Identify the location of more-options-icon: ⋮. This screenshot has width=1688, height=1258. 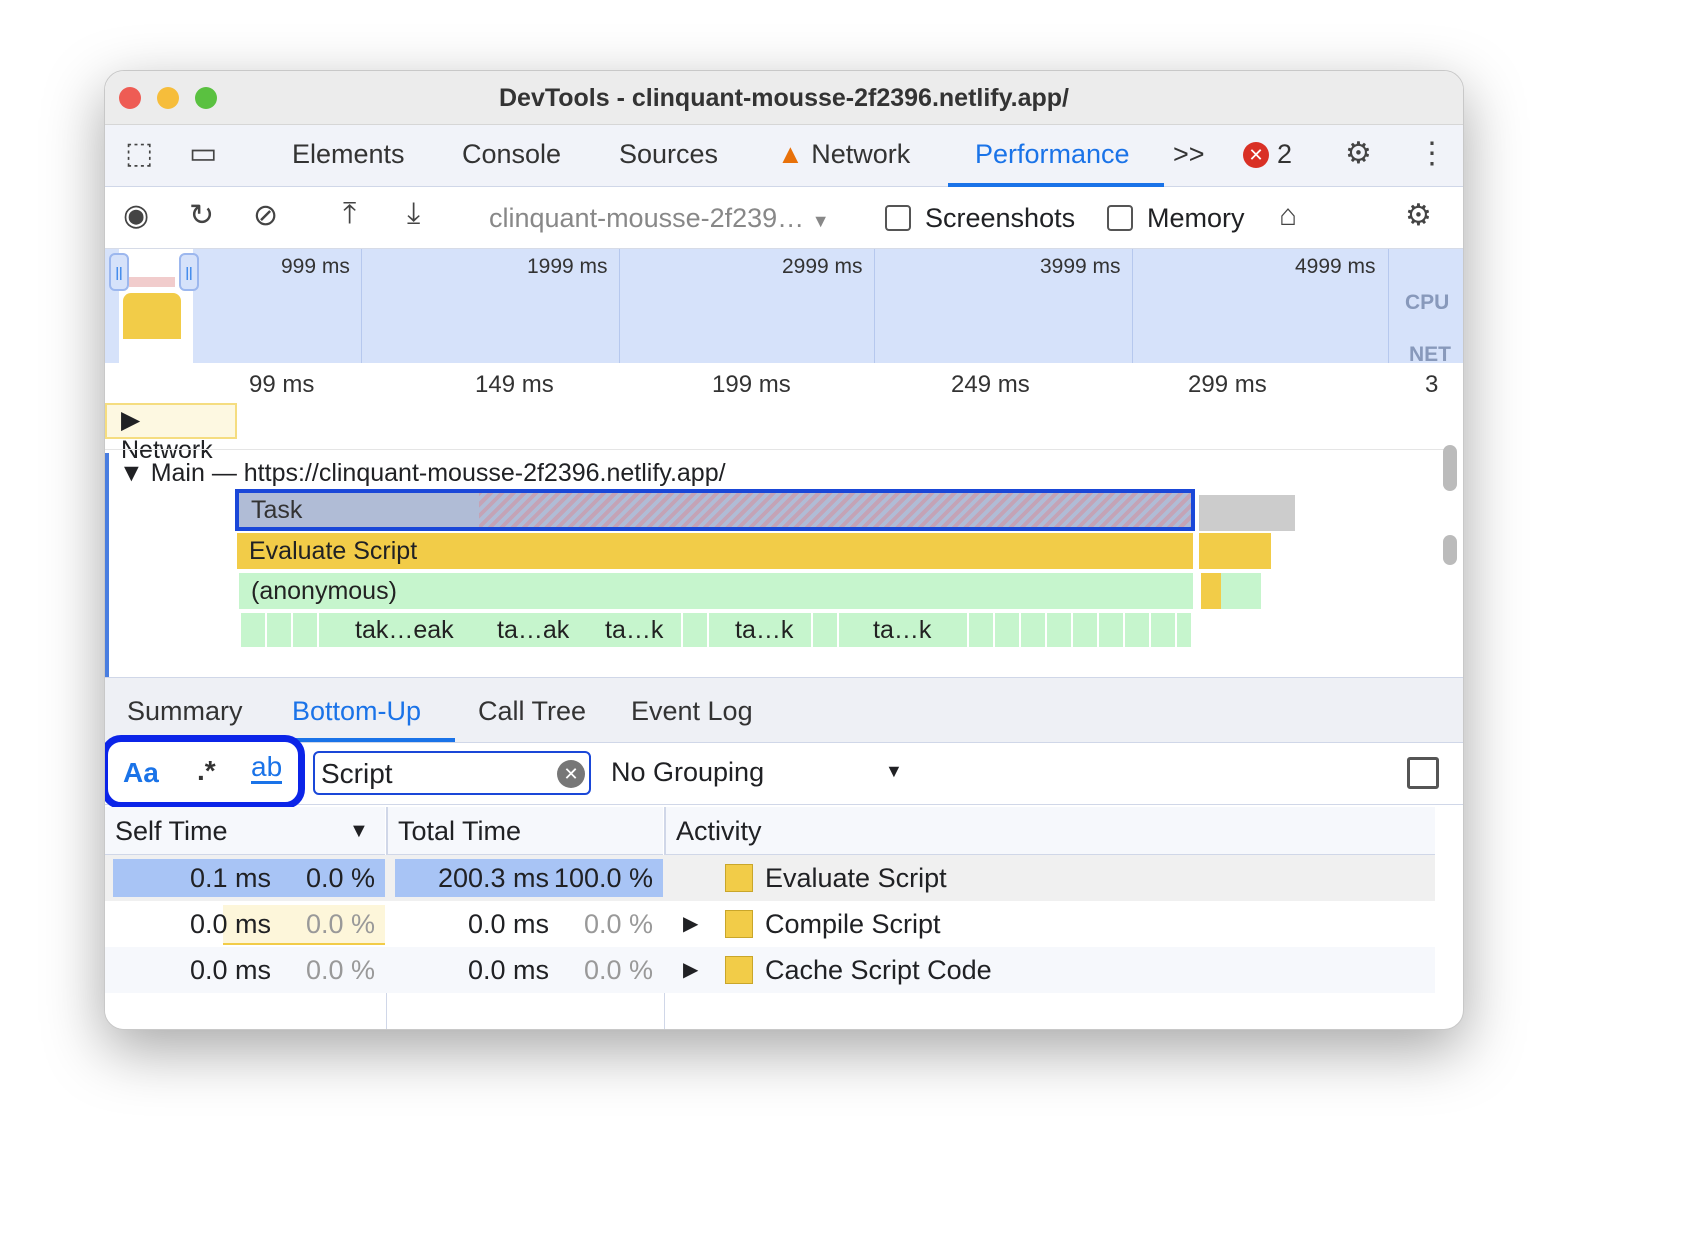
(1432, 154).